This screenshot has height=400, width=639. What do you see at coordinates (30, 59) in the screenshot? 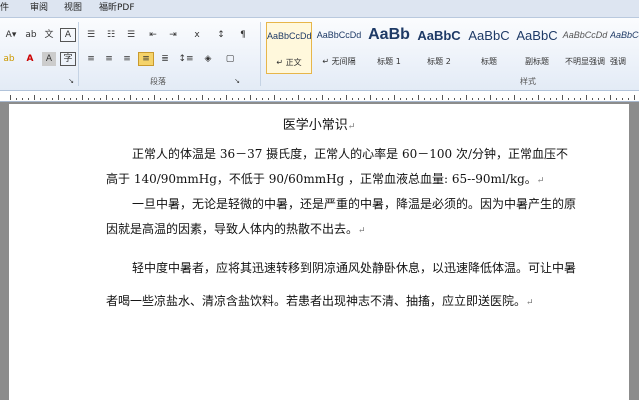
I see `font-color-icon: A` at bounding box center [30, 59].